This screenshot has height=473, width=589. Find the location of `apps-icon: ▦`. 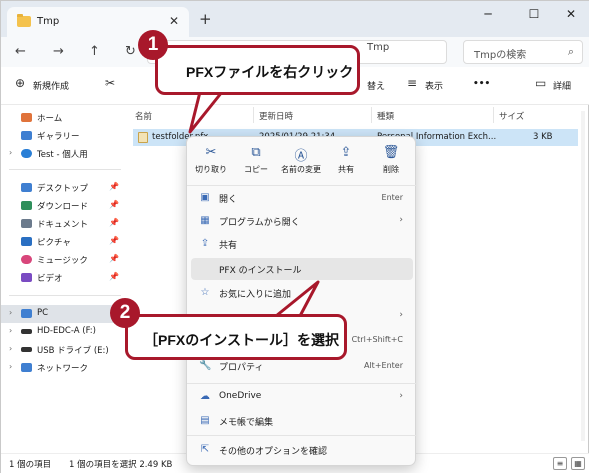

apps-icon: ▦ is located at coordinates (205, 220).